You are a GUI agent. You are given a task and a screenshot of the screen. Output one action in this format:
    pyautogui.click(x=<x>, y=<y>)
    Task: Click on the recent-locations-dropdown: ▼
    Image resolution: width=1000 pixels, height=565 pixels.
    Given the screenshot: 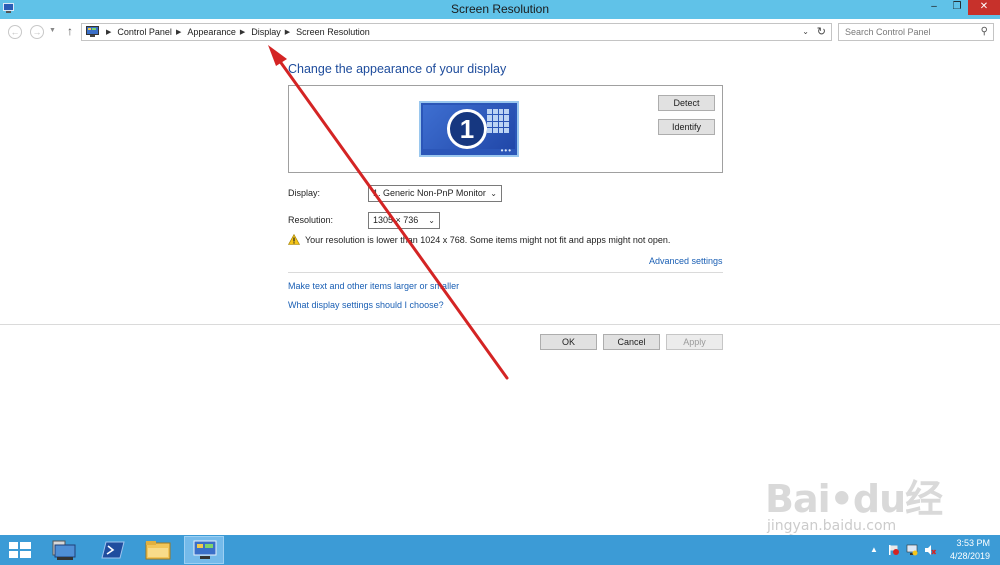 What is the action you would take?
    pyautogui.click(x=52, y=30)
    